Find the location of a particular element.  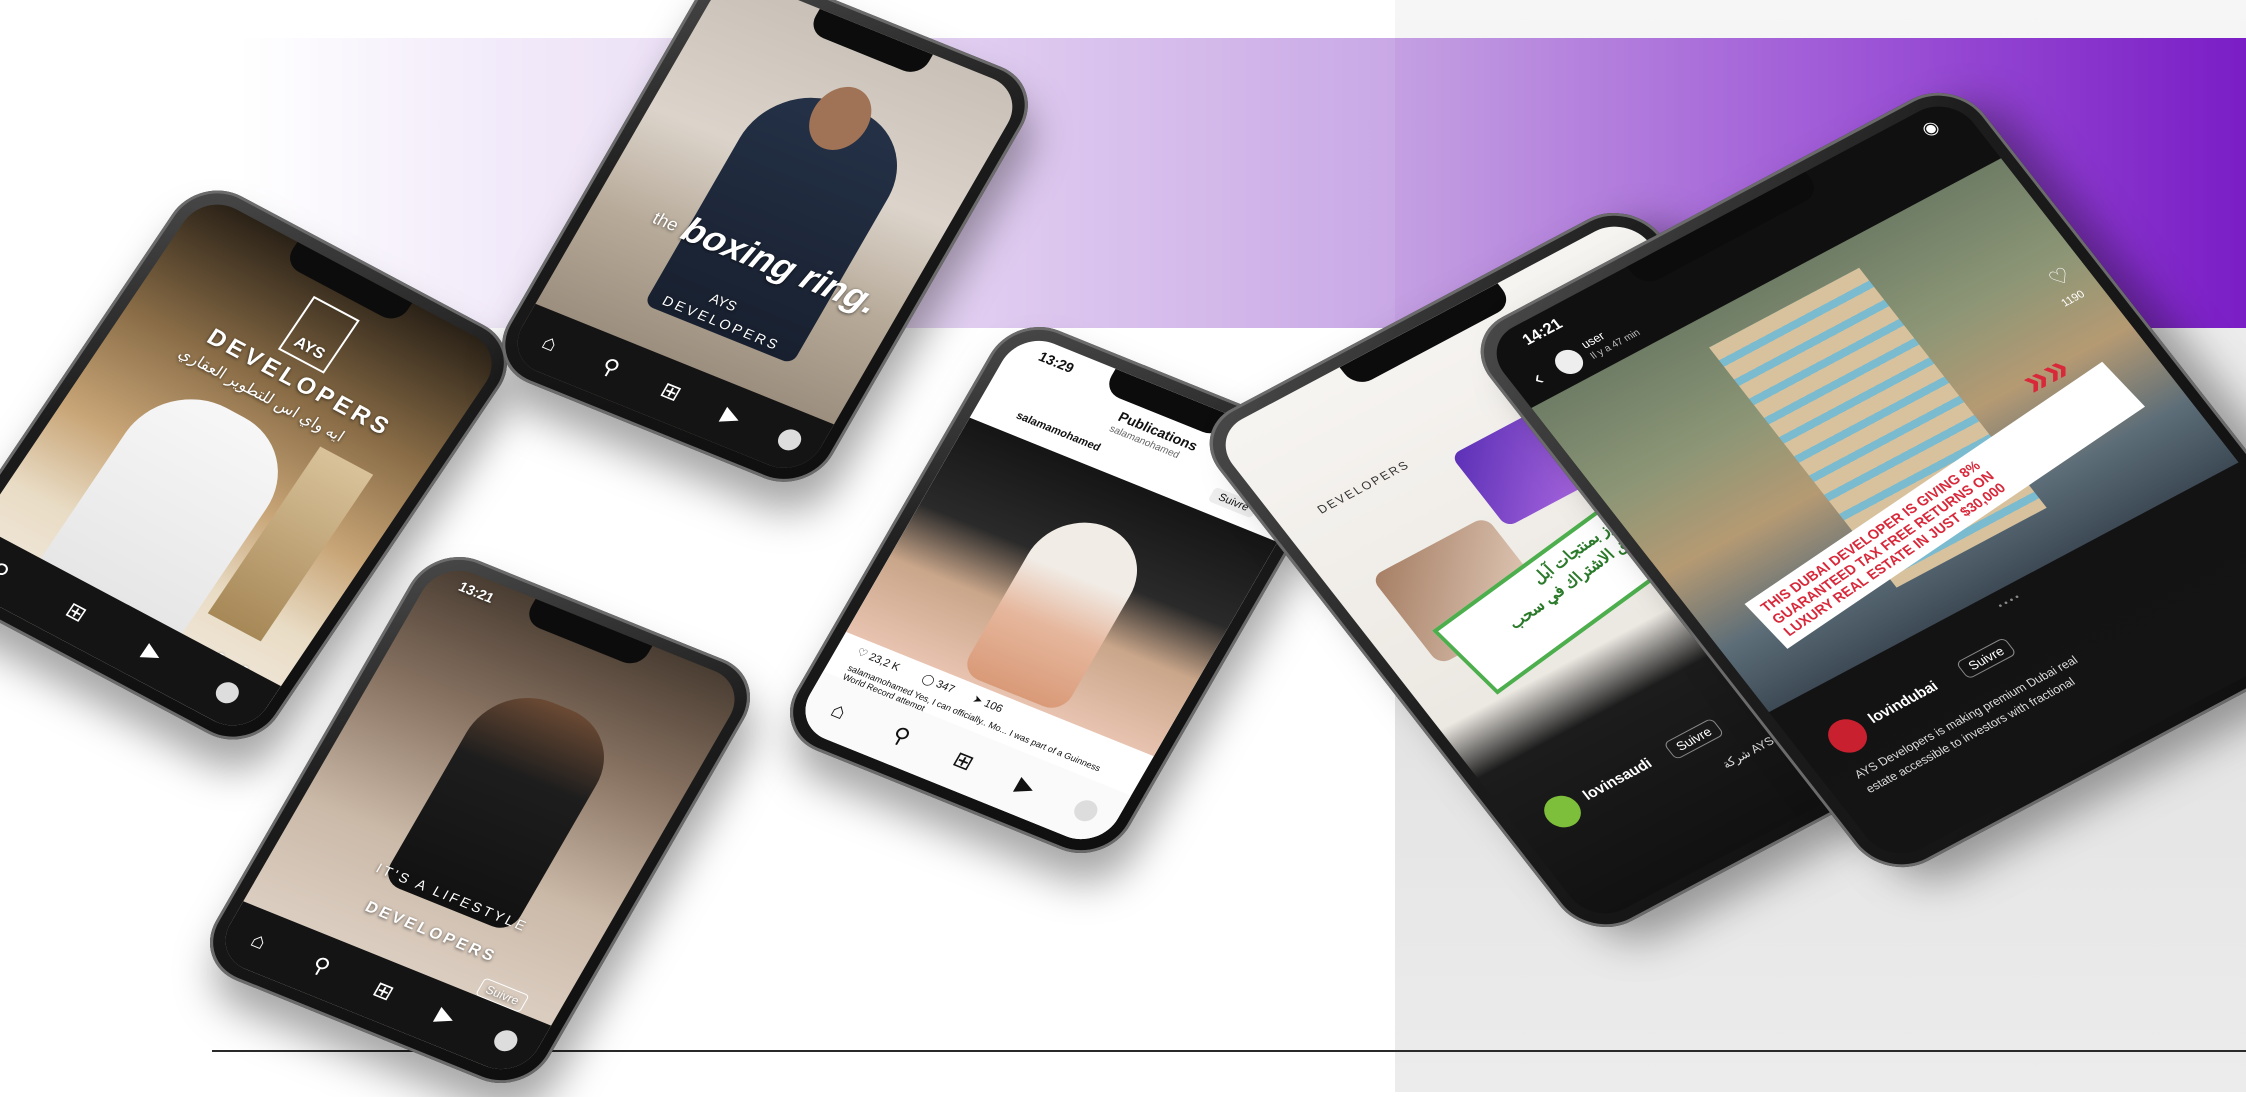

status-time: 14:21 is located at coordinates (1543, 332).